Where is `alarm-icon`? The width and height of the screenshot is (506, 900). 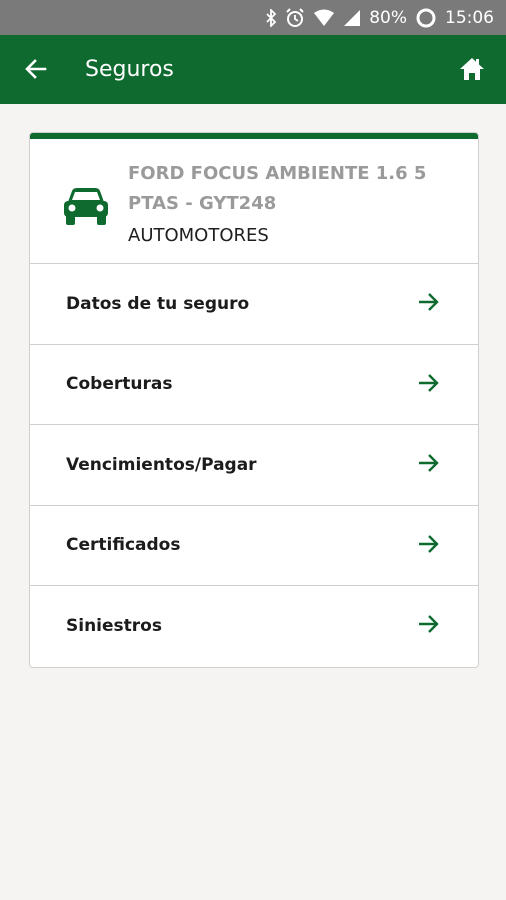 alarm-icon is located at coordinates (295, 17).